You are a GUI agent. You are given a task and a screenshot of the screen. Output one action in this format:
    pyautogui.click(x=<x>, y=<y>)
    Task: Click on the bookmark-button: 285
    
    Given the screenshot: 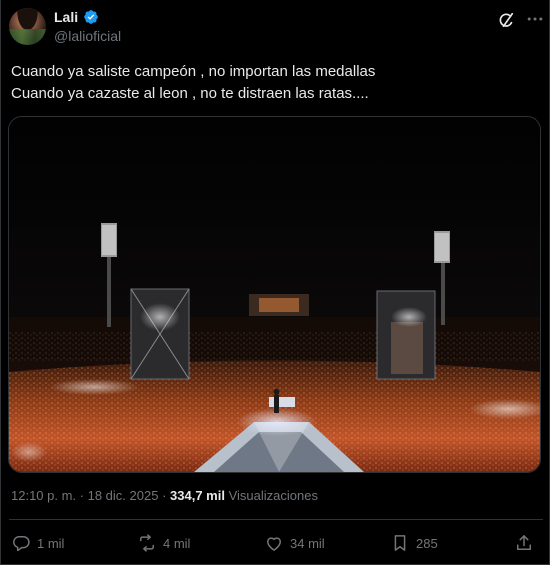 What is the action you would take?
    pyautogui.click(x=414, y=543)
    